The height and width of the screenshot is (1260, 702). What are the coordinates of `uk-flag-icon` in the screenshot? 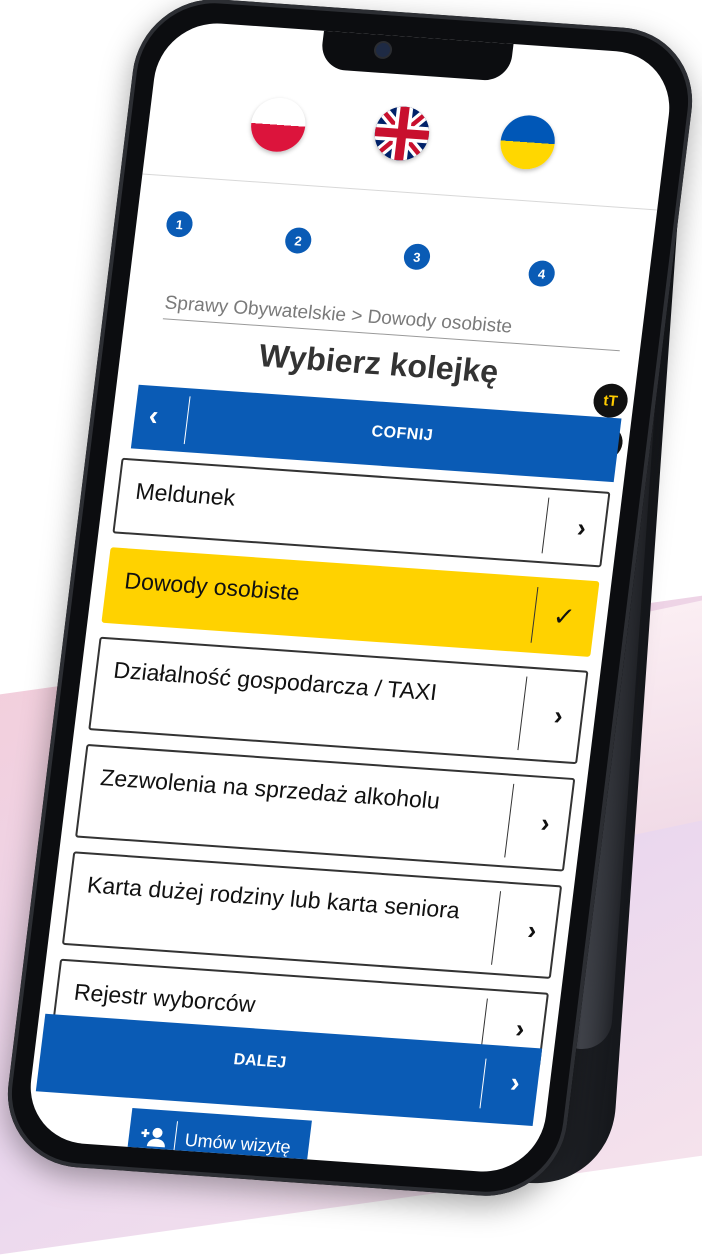 It's located at (402, 133).